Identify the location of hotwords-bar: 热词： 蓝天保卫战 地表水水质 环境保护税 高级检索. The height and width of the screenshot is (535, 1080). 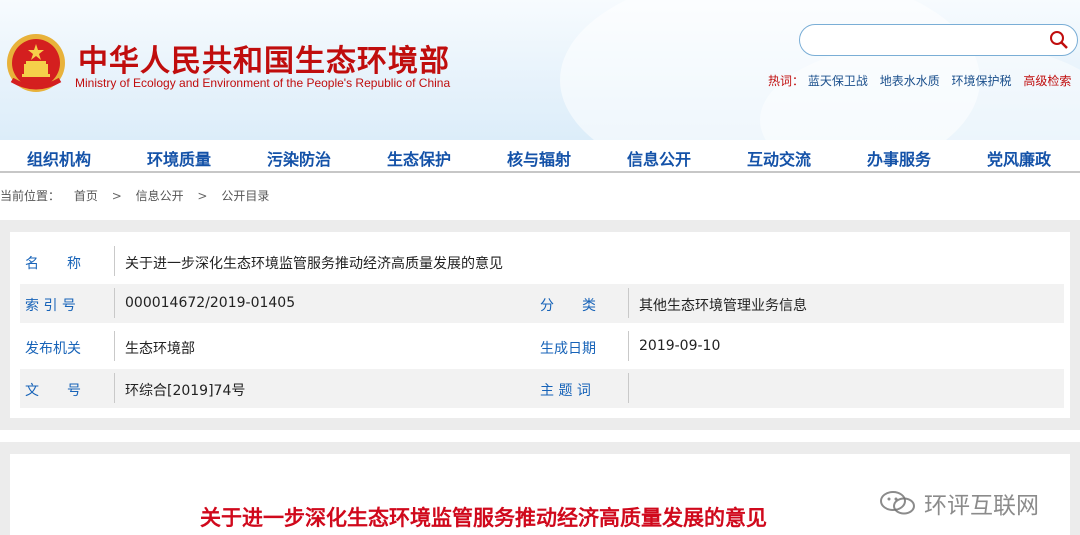
(919, 80).